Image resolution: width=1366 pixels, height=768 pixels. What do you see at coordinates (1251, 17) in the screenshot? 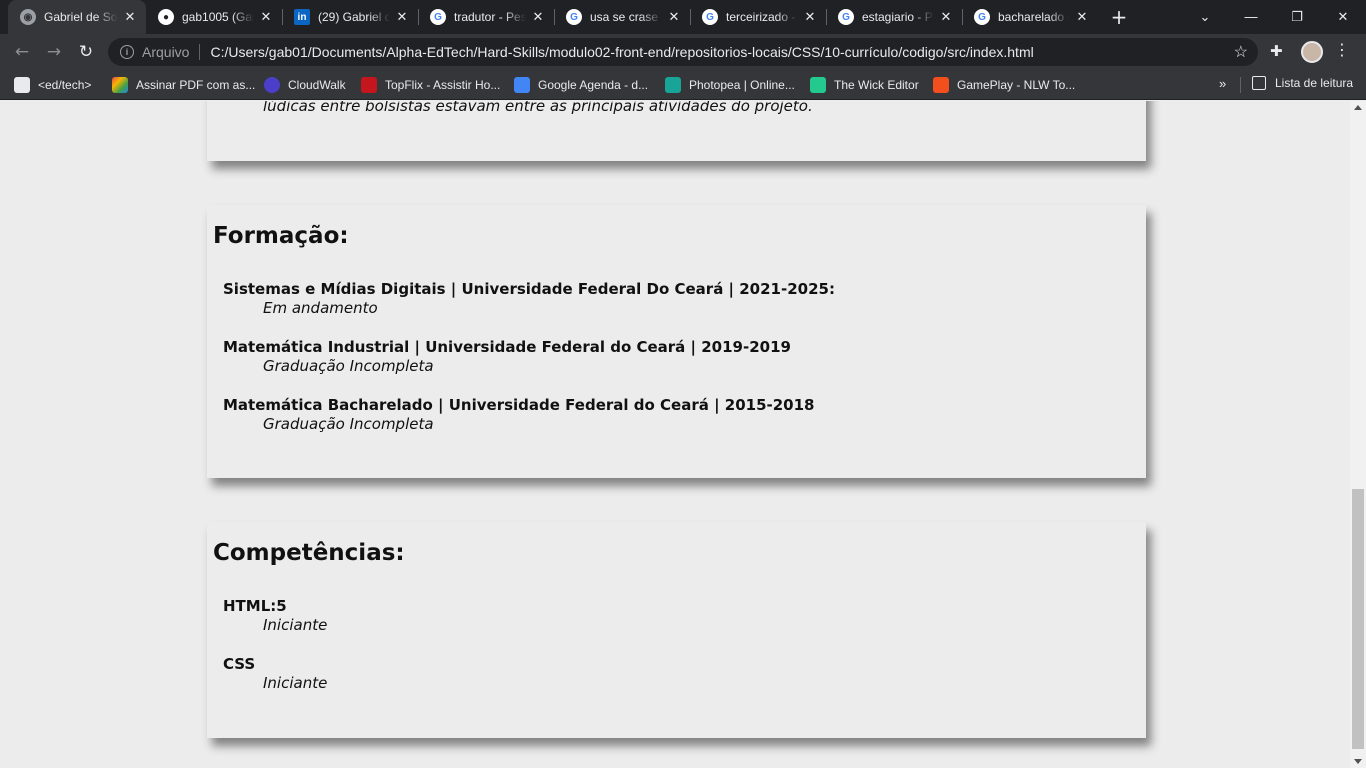
I see `minimize-button: ―` at bounding box center [1251, 17].